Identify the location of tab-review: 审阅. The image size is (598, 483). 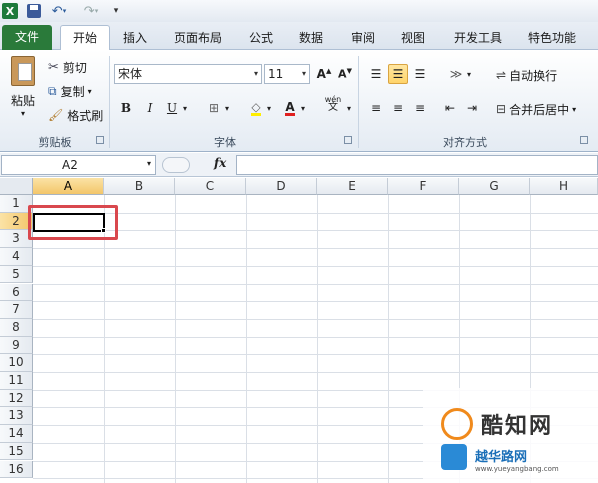
(363, 38).